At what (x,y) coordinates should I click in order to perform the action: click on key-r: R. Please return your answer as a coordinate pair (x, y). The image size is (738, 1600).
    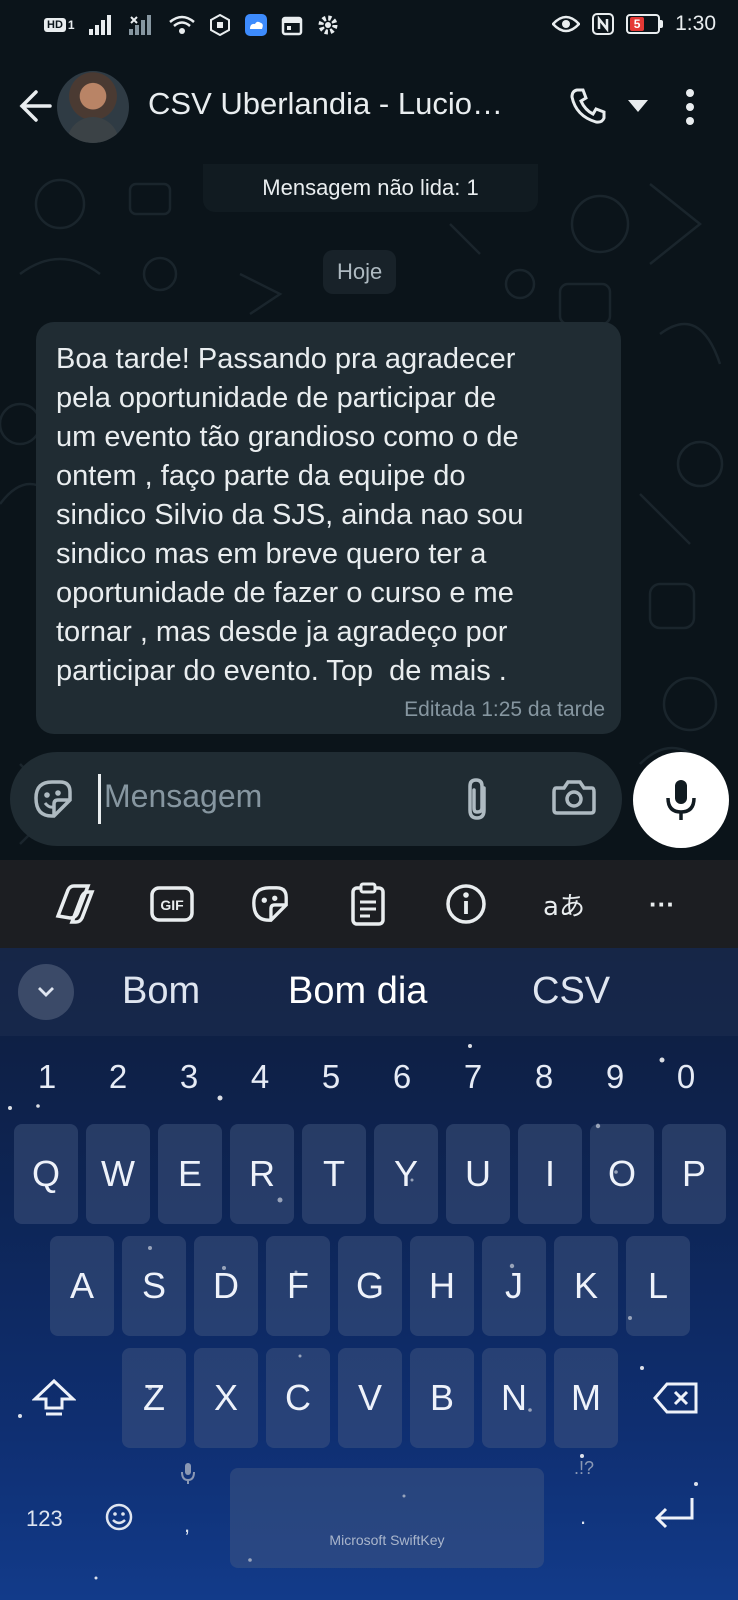
    Looking at the image, I should click on (262, 1174).